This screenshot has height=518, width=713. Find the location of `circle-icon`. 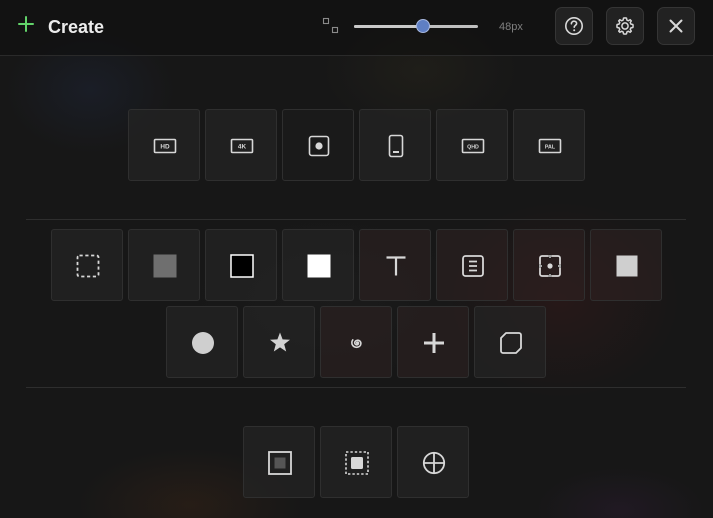

circle-icon is located at coordinates (203, 343).